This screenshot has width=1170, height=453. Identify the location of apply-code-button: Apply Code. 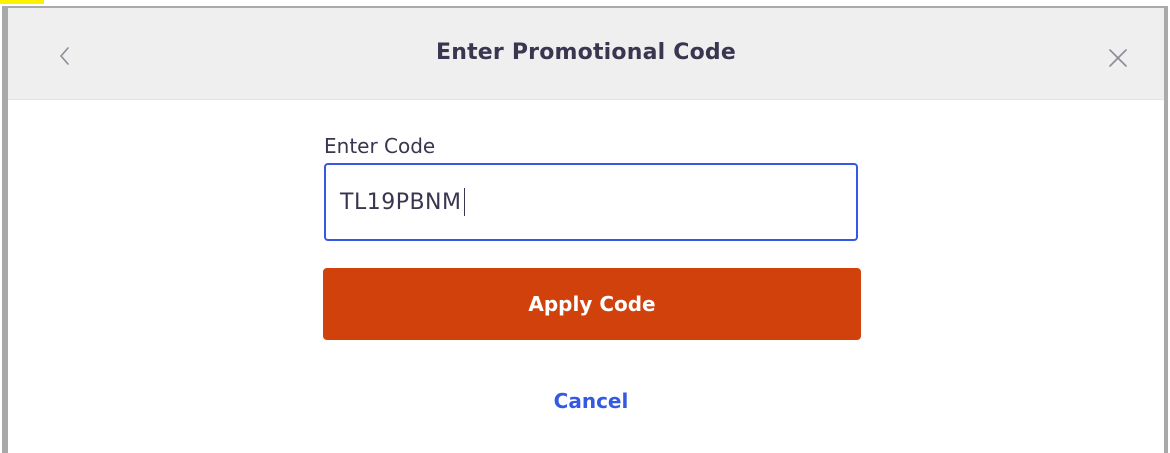
(592, 304).